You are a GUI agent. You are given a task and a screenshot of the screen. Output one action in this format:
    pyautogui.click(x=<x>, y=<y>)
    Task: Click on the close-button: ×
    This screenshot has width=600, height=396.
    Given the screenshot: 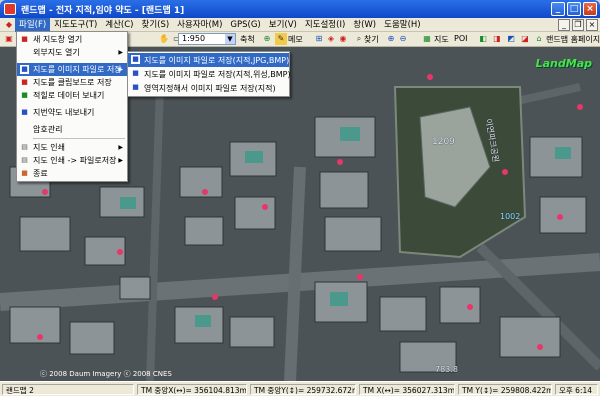 What is the action you would take?
    pyautogui.click(x=590, y=9)
    